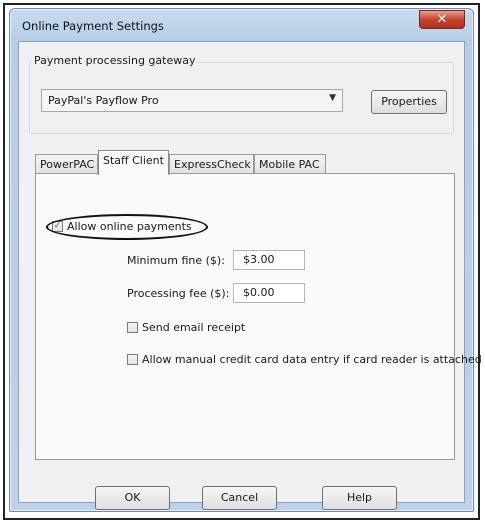 The height and width of the screenshot is (525, 485). Describe the element at coordinates (178, 293) in the screenshot. I see `processing-fee-label: Processing fee ($):` at that location.